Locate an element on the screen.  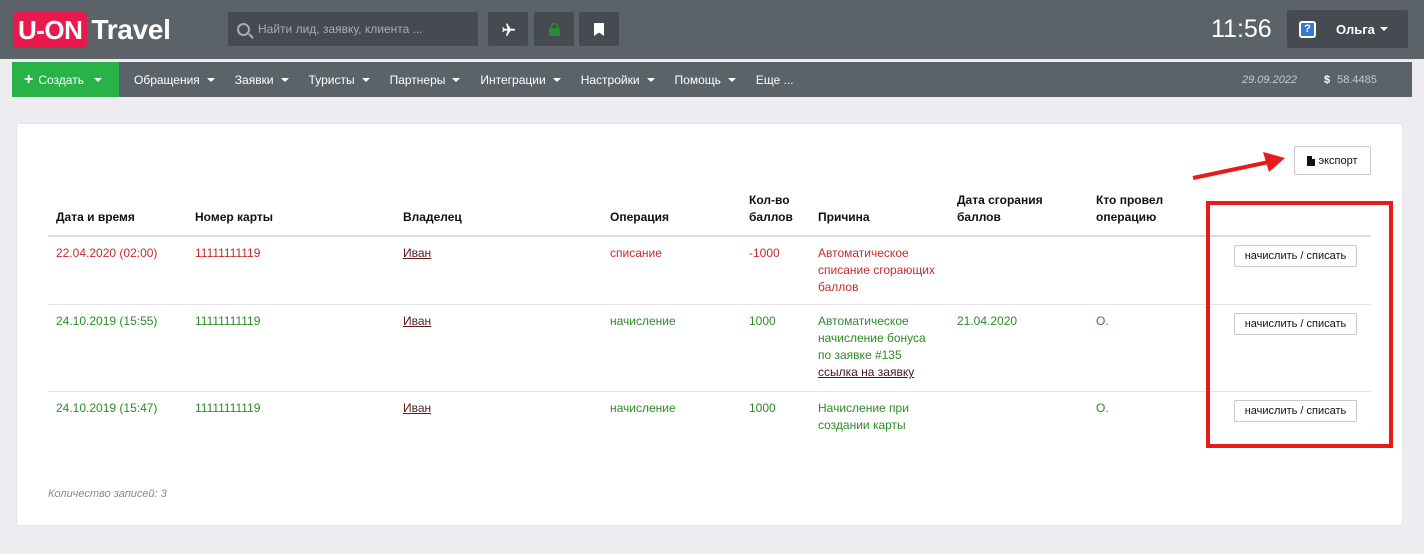
nav-item-orders: Заявки is located at coordinates (262, 80).